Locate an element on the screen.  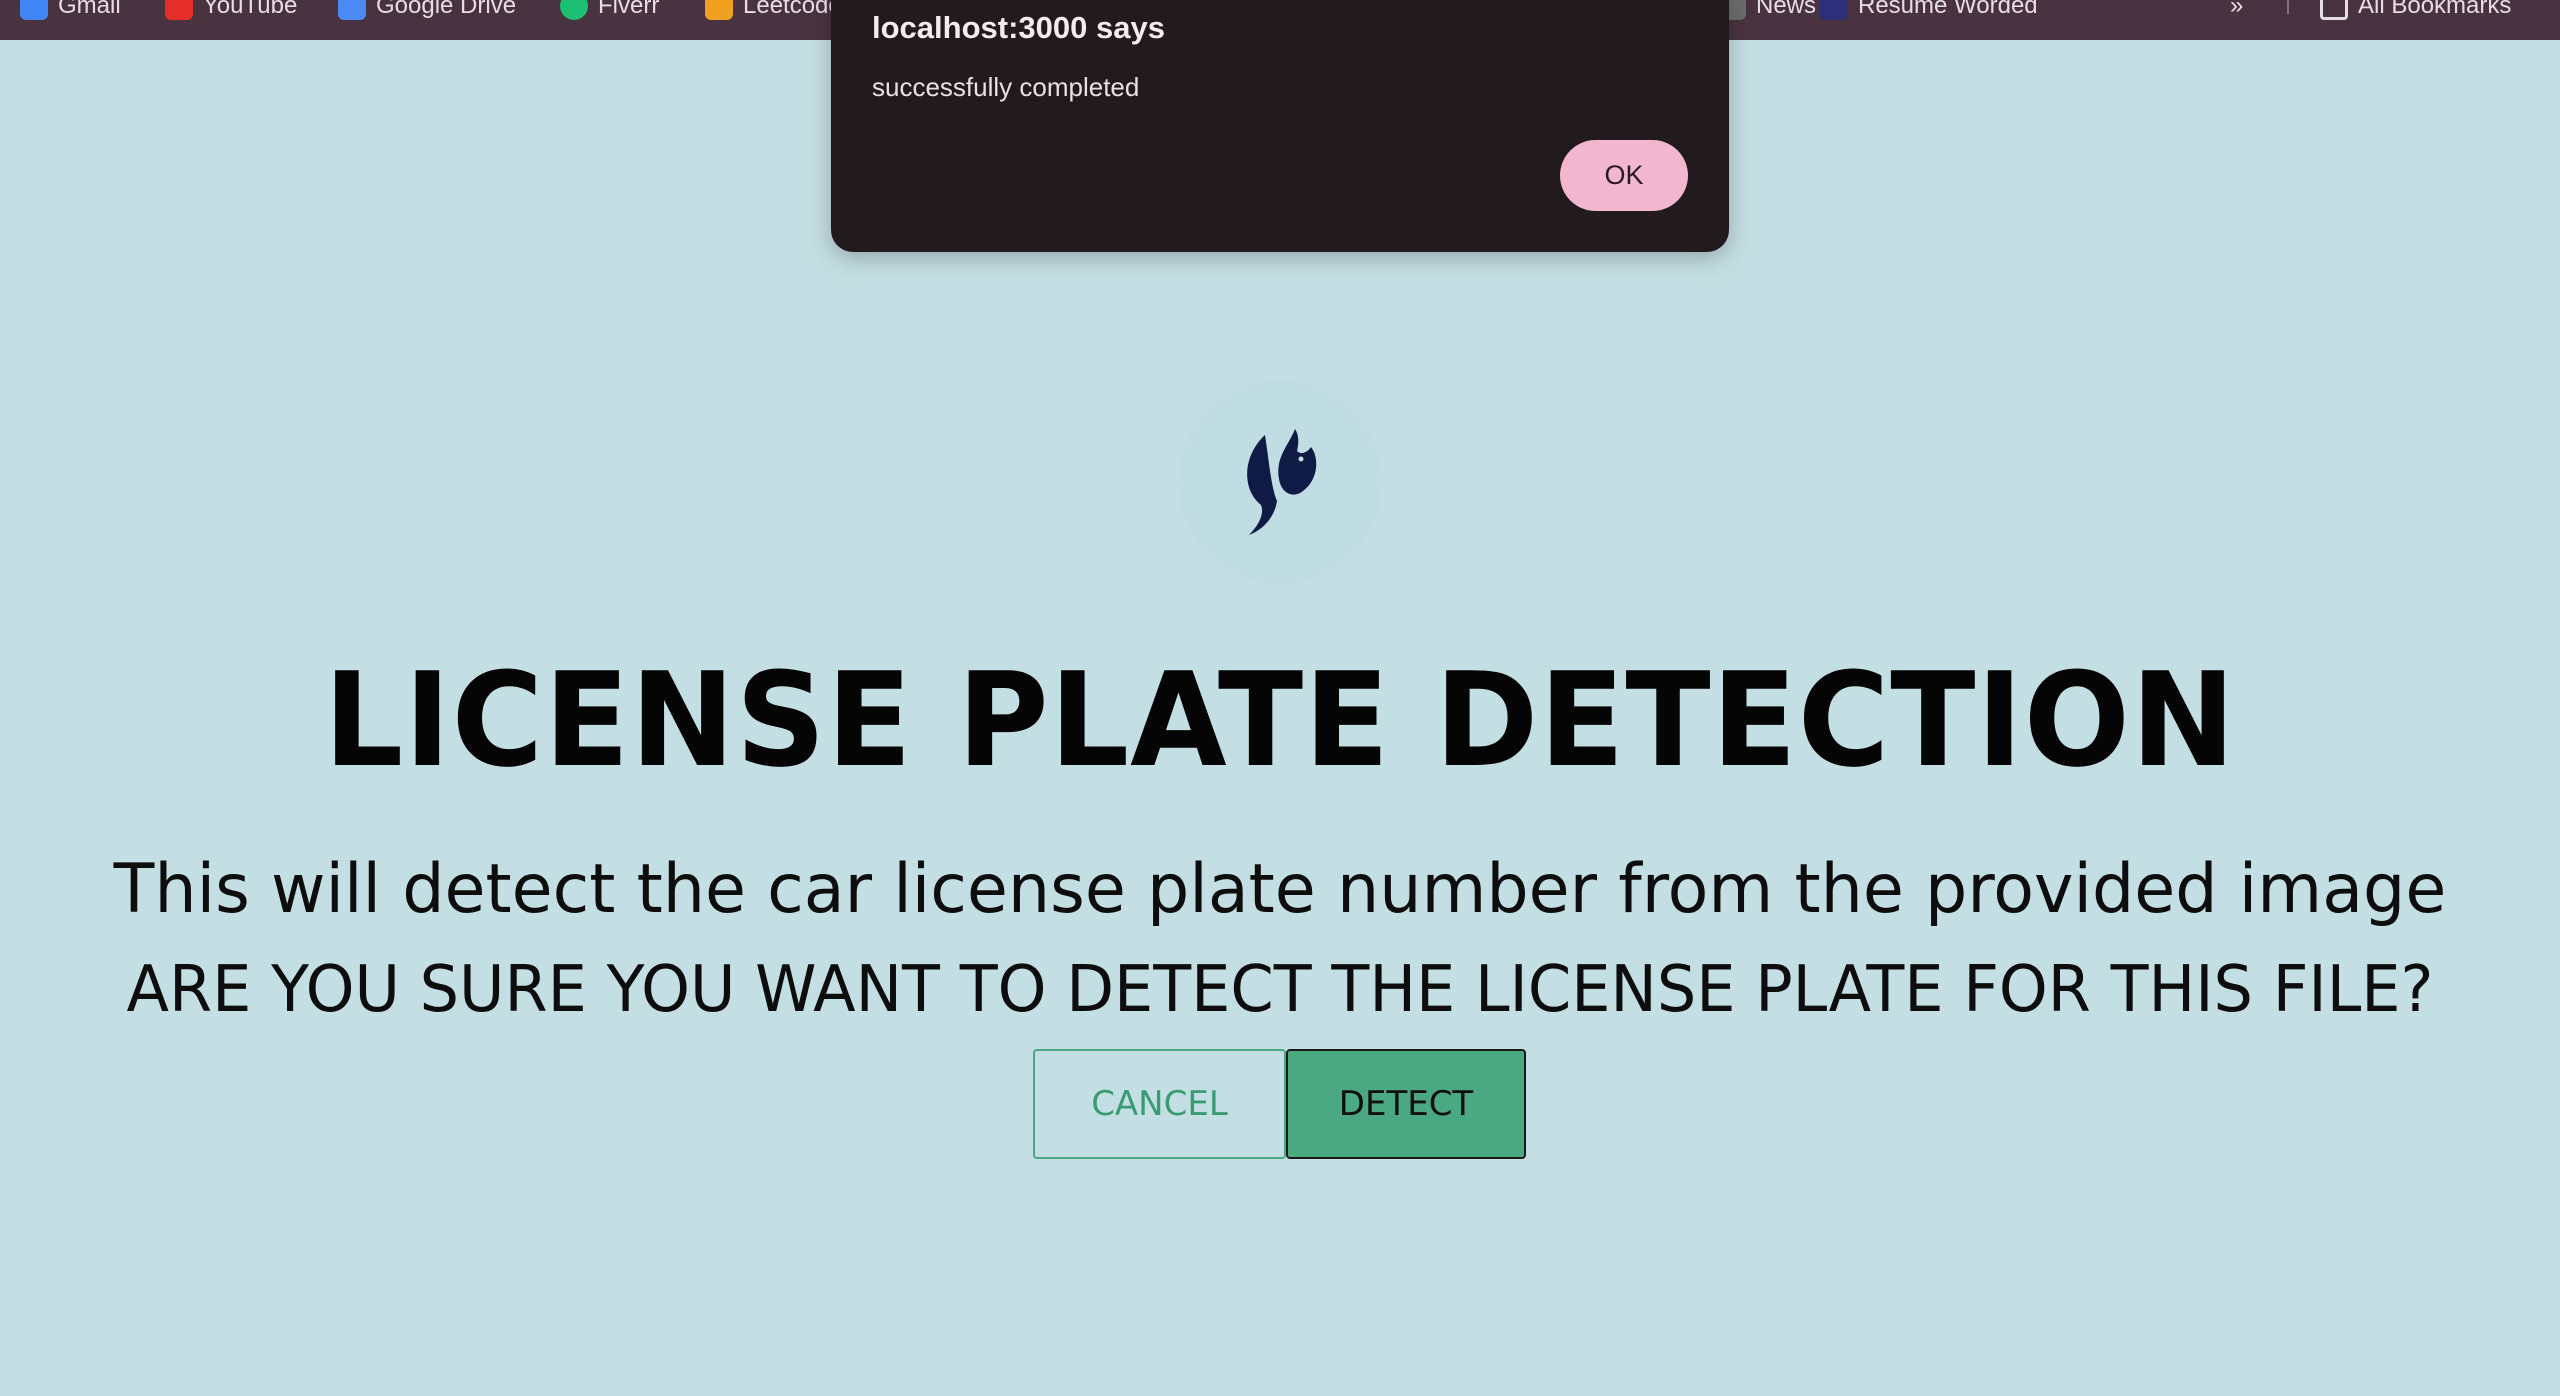
google-drive-icon is located at coordinates (352, 10).